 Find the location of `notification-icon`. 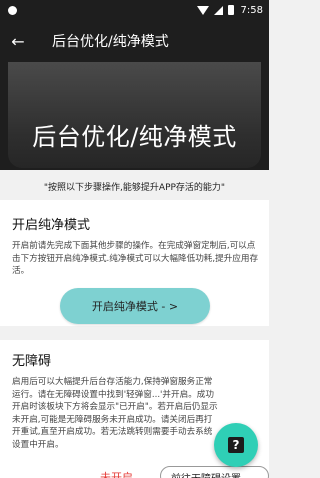

notification-icon is located at coordinates (12, 10).